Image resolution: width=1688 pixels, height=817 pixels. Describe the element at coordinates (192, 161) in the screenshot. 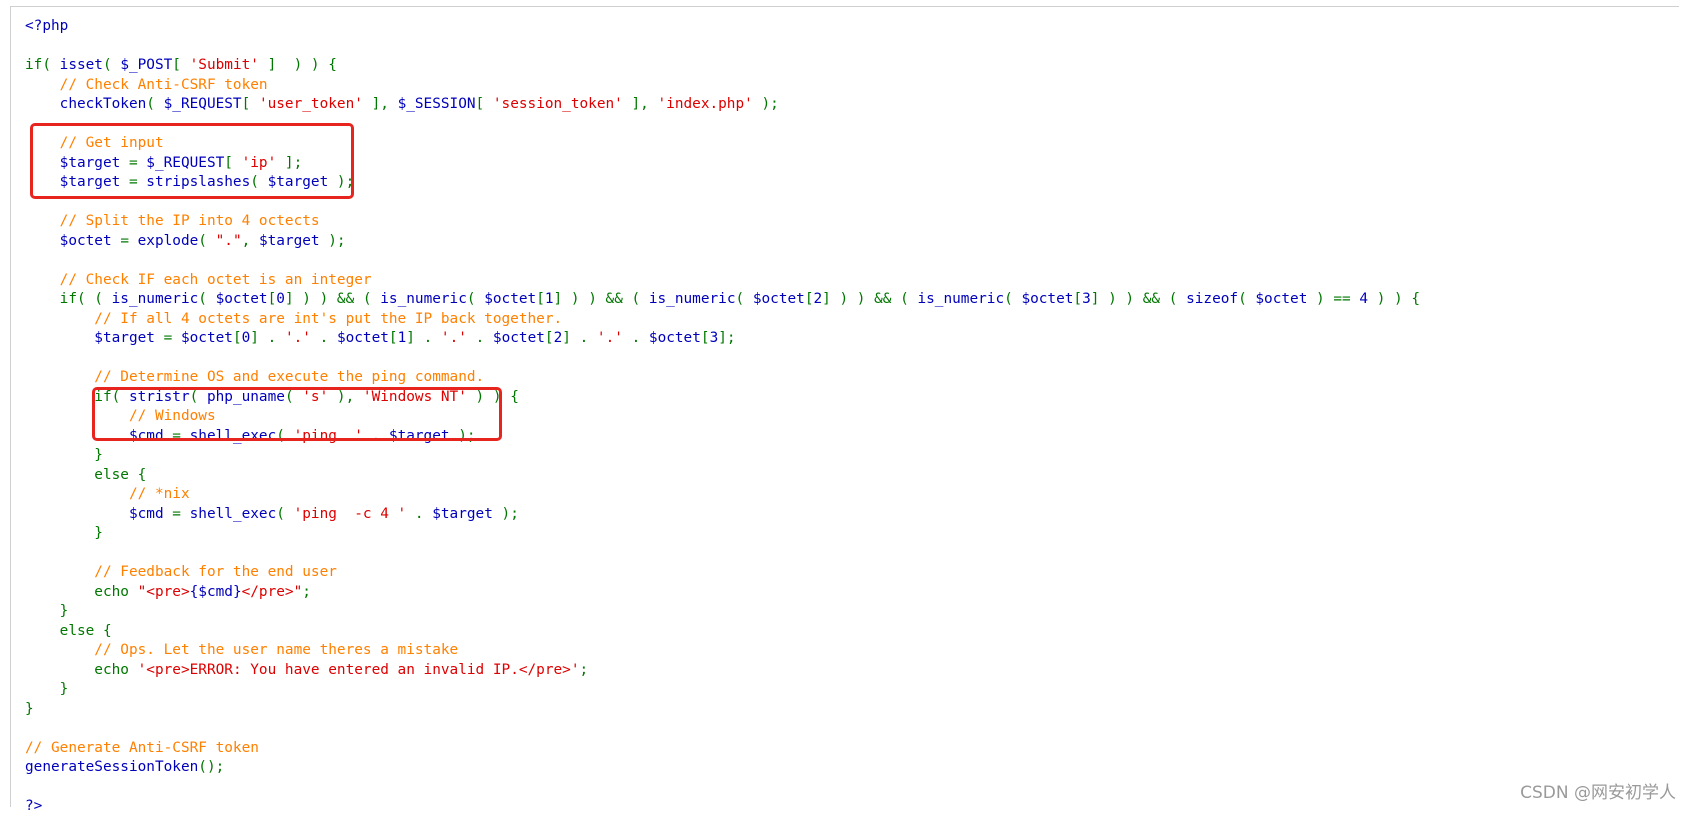

I see `highlight-box-get-input` at that location.